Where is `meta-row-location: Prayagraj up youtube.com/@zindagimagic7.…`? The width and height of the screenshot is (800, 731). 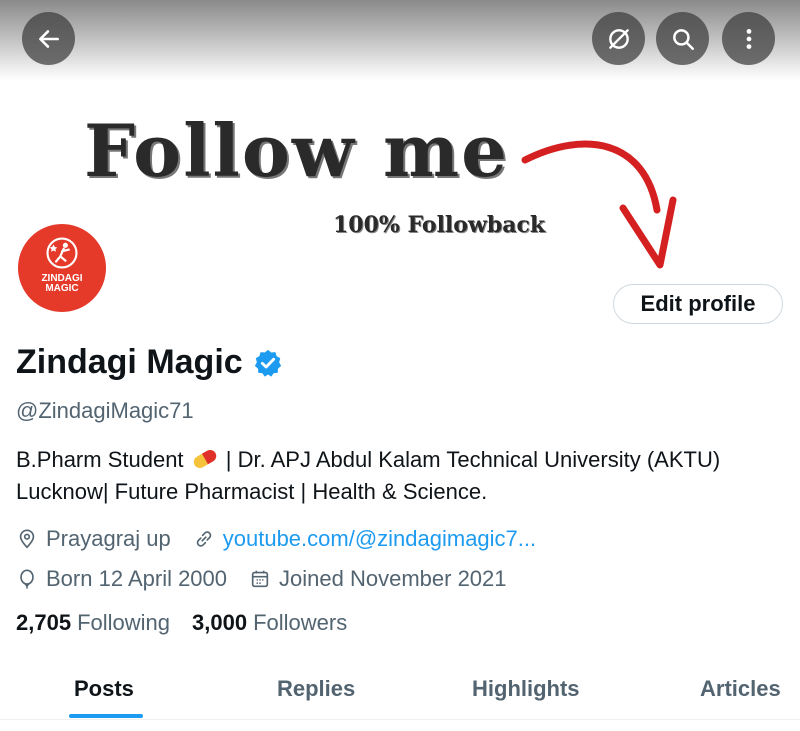
meta-row-location: Prayagraj up youtube.com/@zindagimagic7.… is located at coordinates (276, 539).